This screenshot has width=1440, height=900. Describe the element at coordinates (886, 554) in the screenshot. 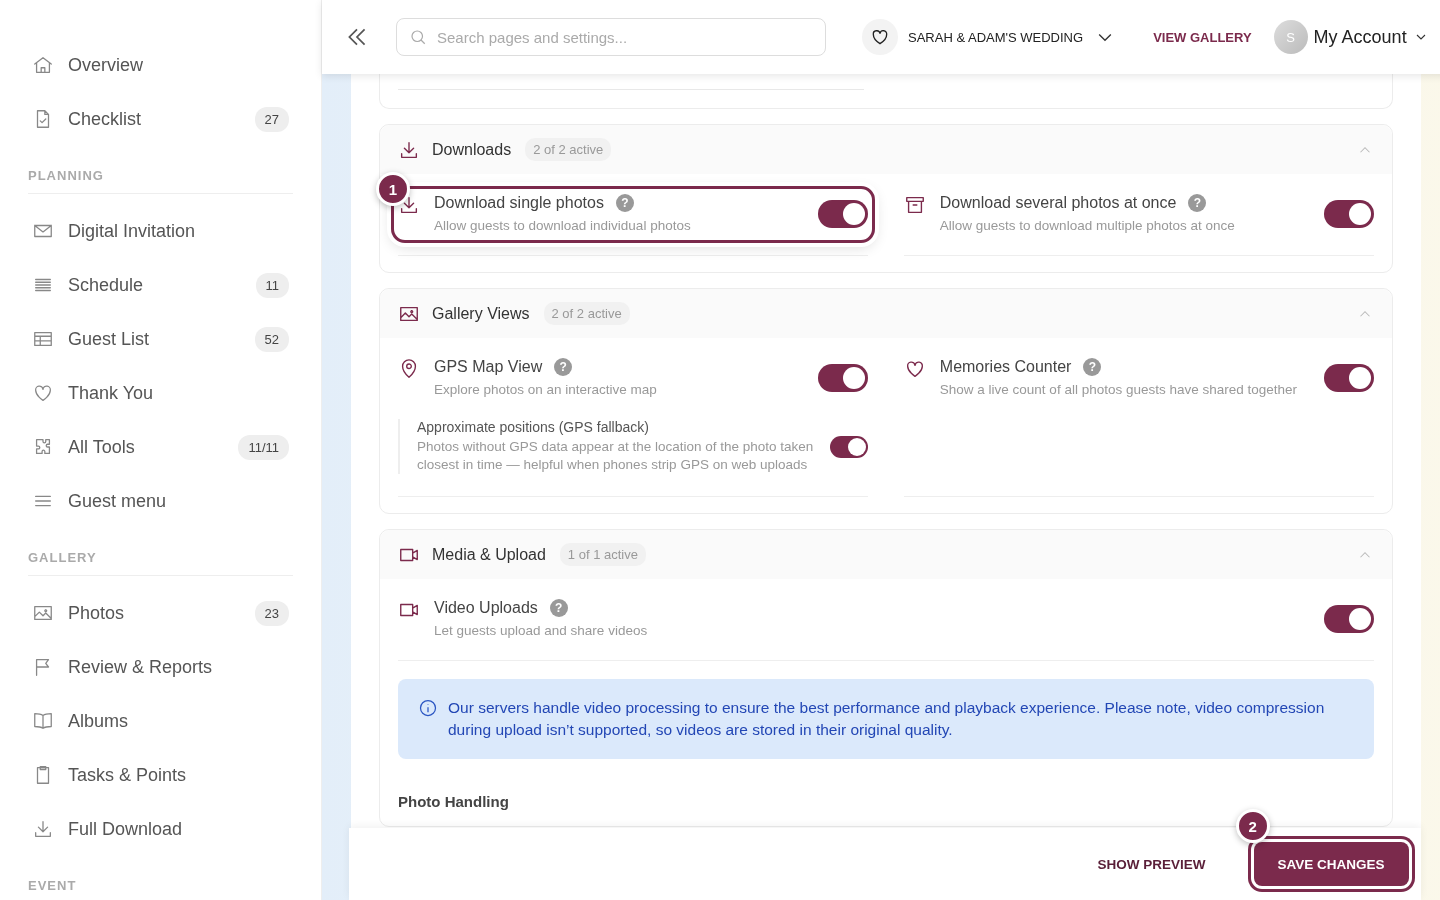

I see `section-header: Media & Upload 1 of 1 active` at that location.